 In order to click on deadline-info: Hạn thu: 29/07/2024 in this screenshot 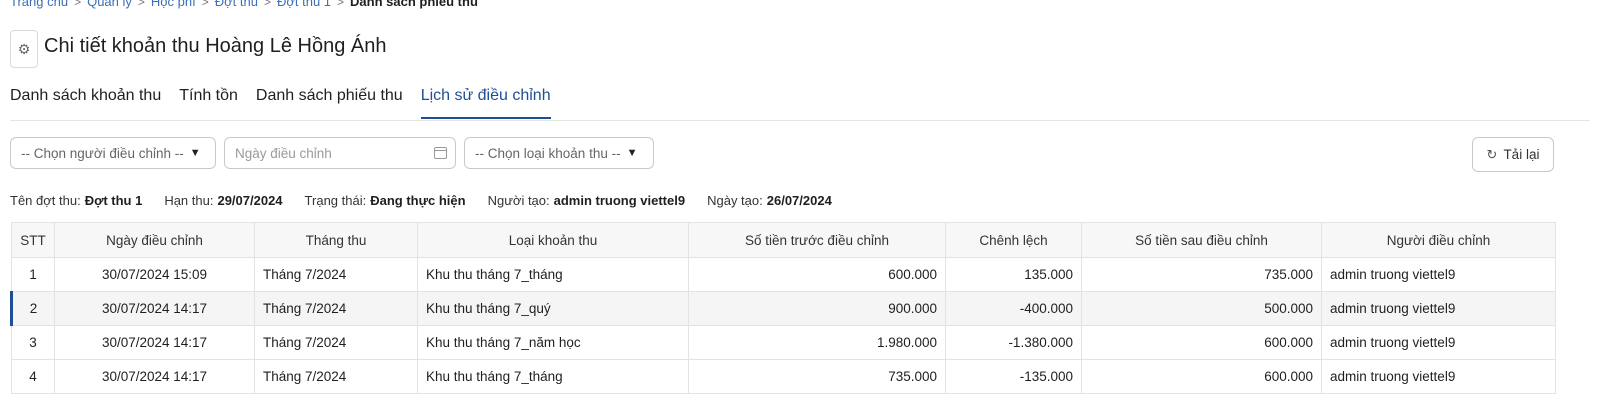, I will do `click(223, 200)`.